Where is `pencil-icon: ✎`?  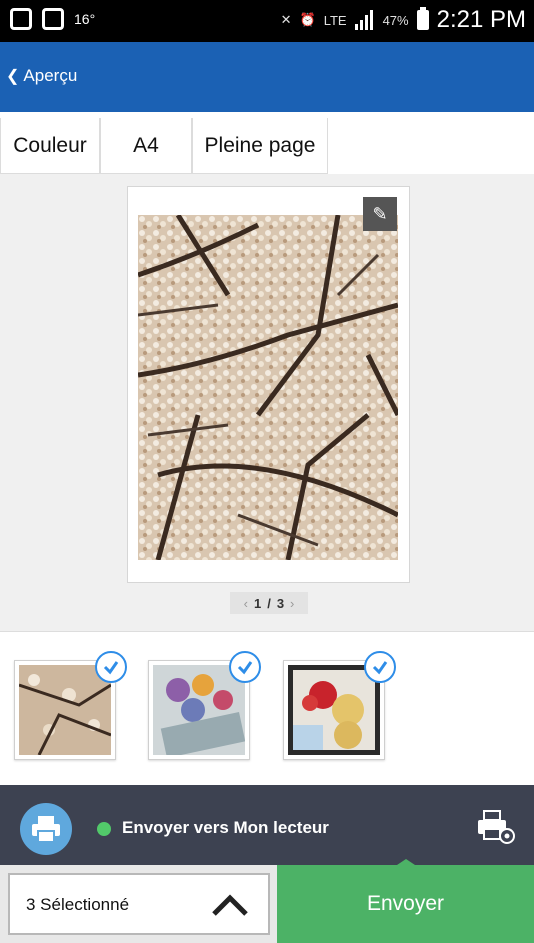
pencil-icon: ✎ is located at coordinates (380, 213).